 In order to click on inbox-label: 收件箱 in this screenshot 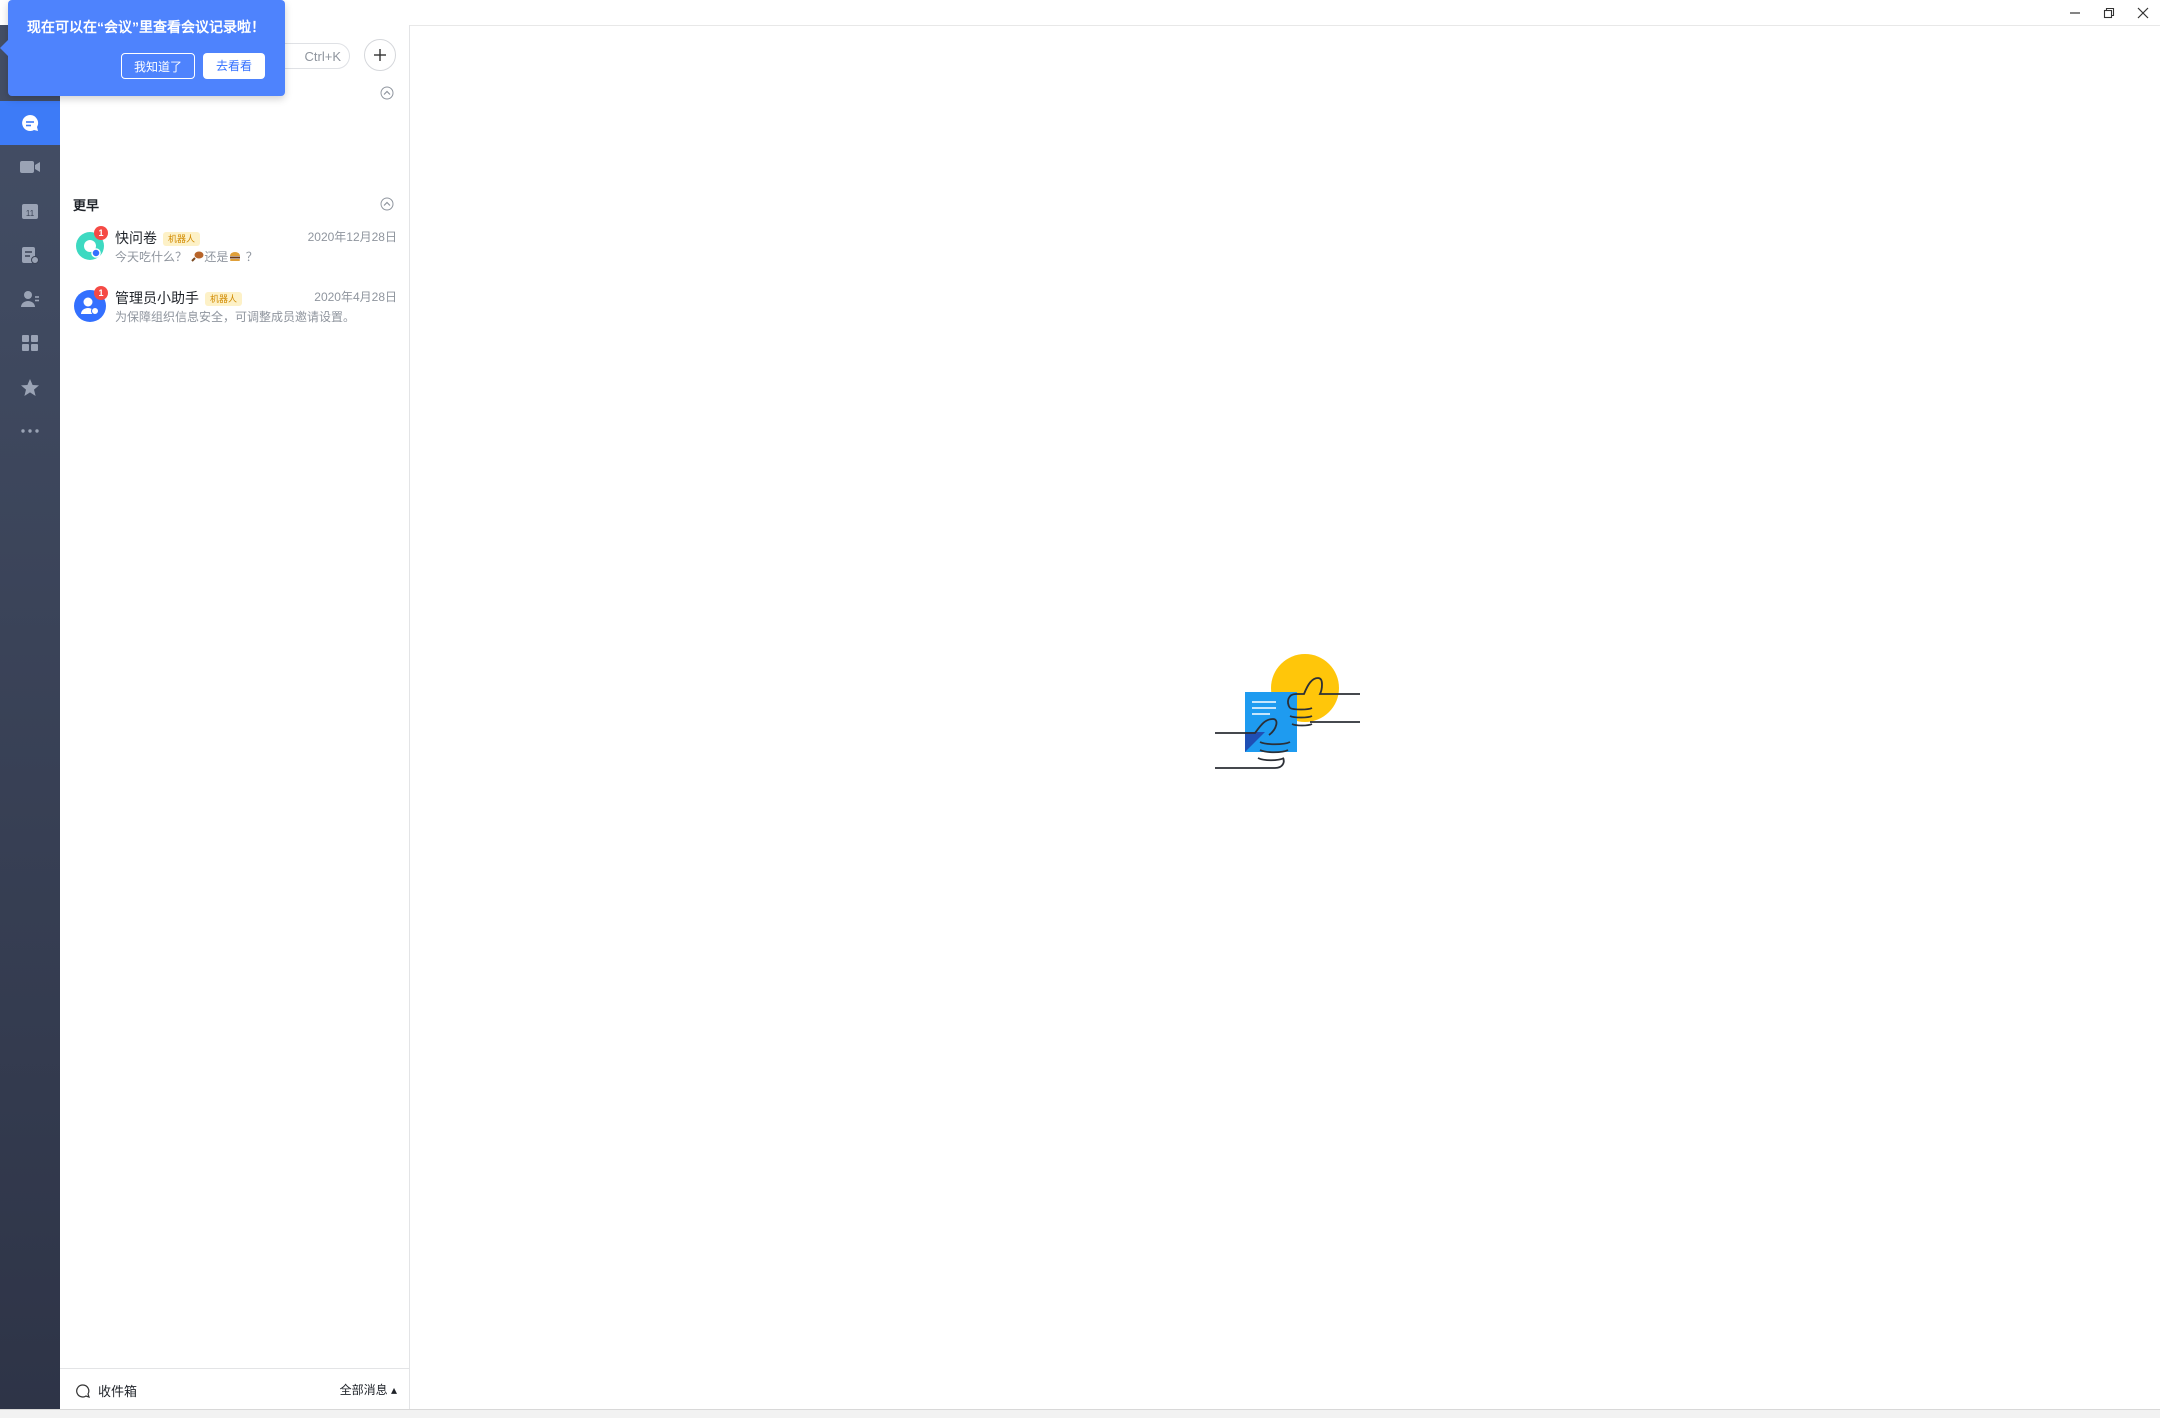, I will do `click(118, 1391)`.